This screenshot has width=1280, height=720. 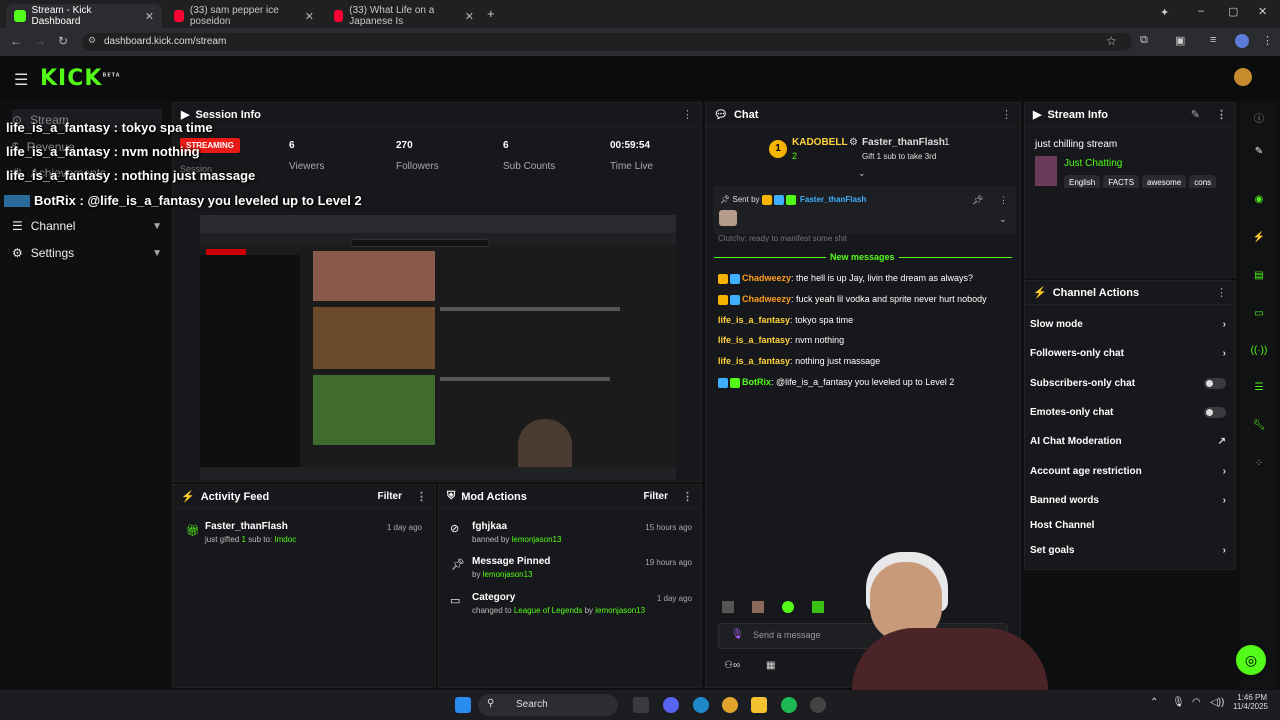 What do you see at coordinates (1128, 500) in the screenshot?
I see `banned-words-row: Banned words ›` at bounding box center [1128, 500].